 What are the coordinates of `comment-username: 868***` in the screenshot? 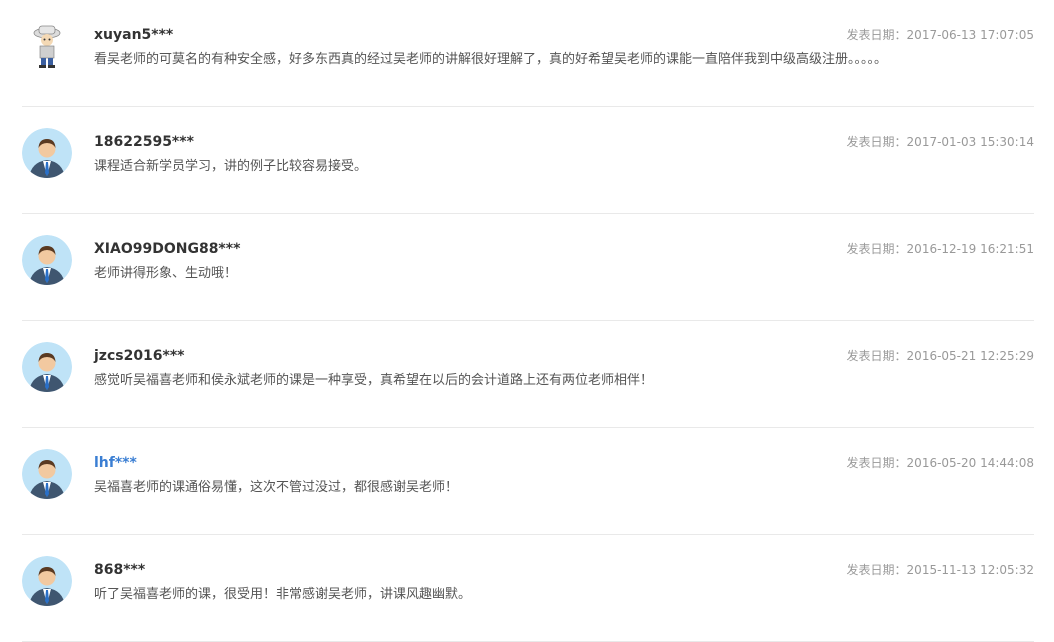 It's located at (119, 570).